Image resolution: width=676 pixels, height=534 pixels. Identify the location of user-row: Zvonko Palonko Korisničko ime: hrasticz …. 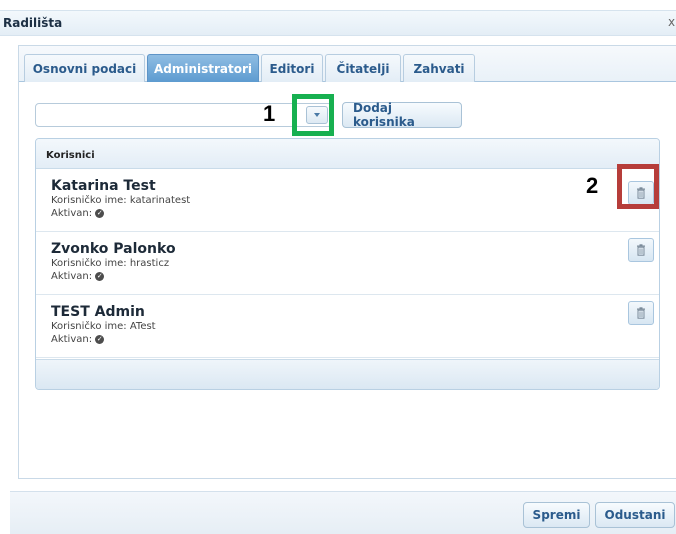
(347, 263).